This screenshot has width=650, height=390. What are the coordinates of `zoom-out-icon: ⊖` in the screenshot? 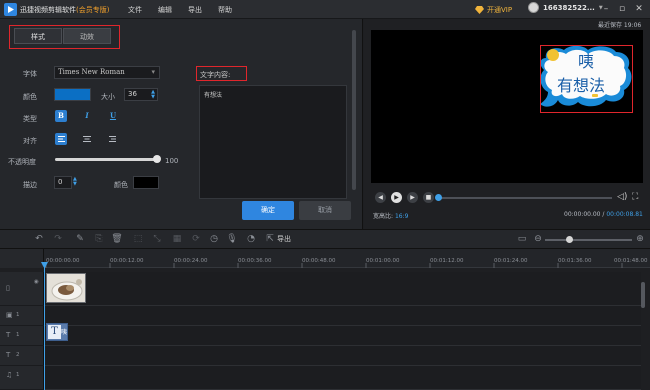 It's located at (538, 239).